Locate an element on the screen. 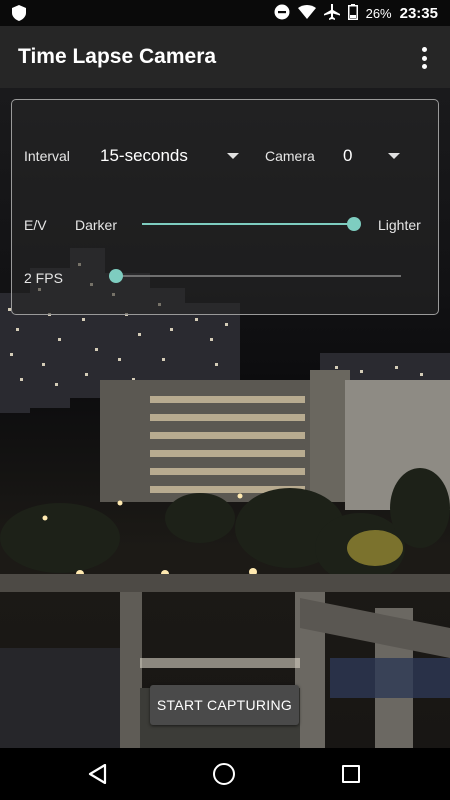 The height and width of the screenshot is (800, 450). ev-slider-thumb is located at coordinates (354, 224).